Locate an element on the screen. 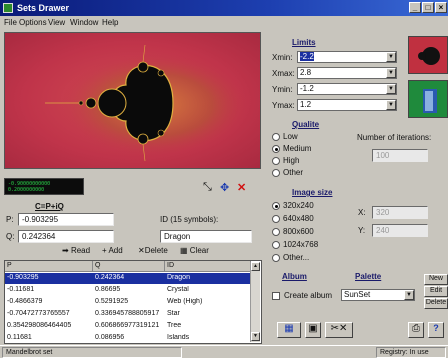  table-cell: 0.086956 is located at coordinates (110, 337).